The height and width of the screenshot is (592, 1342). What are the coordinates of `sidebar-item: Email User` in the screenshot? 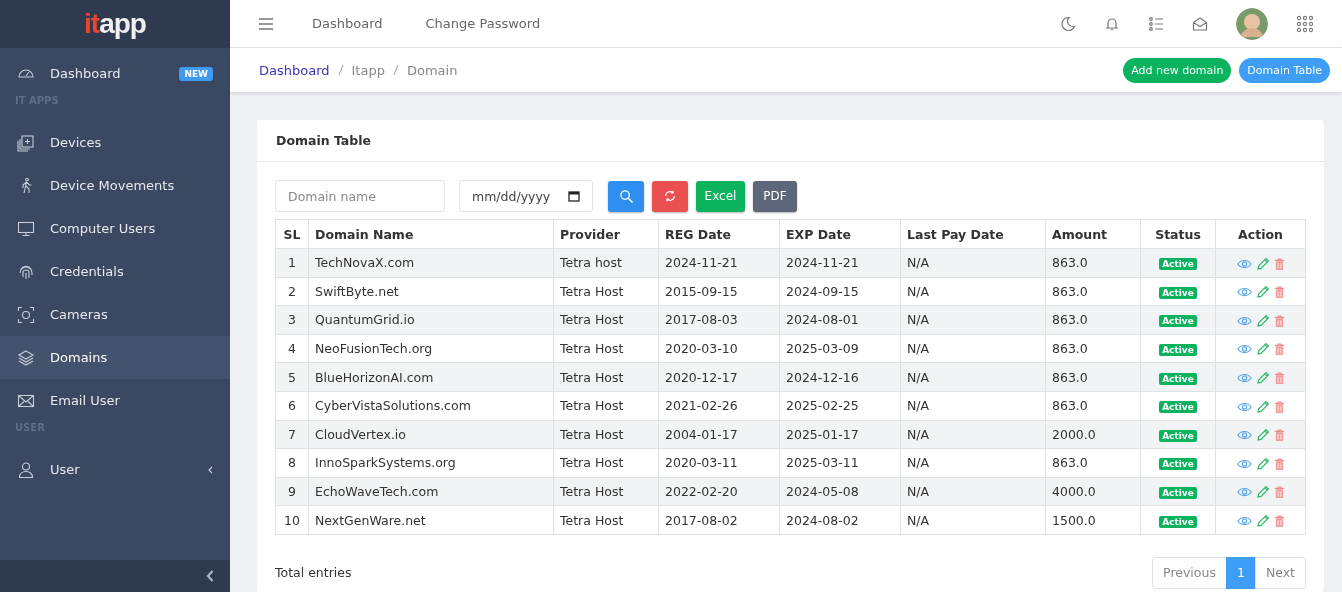 It's located at (115, 400).